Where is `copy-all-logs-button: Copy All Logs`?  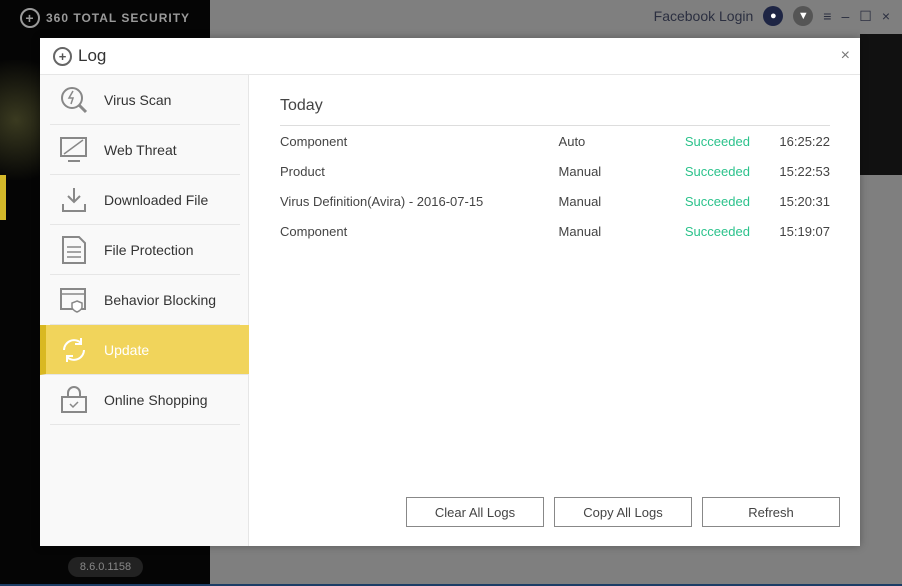
copy-all-logs-button: Copy All Logs is located at coordinates (623, 512).